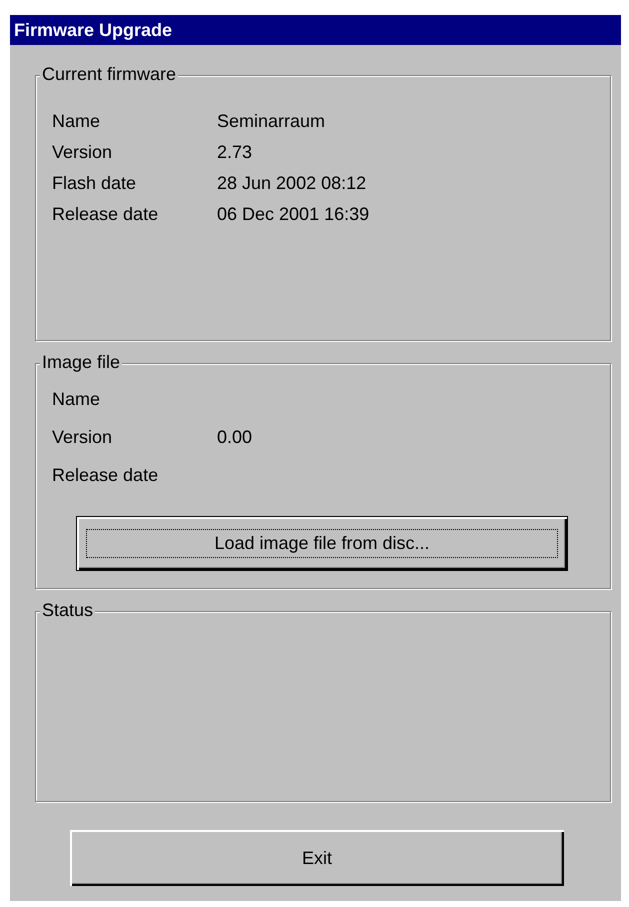  I want to click on field-value: 06 Dec 2001 16:39, so click(293, 214).